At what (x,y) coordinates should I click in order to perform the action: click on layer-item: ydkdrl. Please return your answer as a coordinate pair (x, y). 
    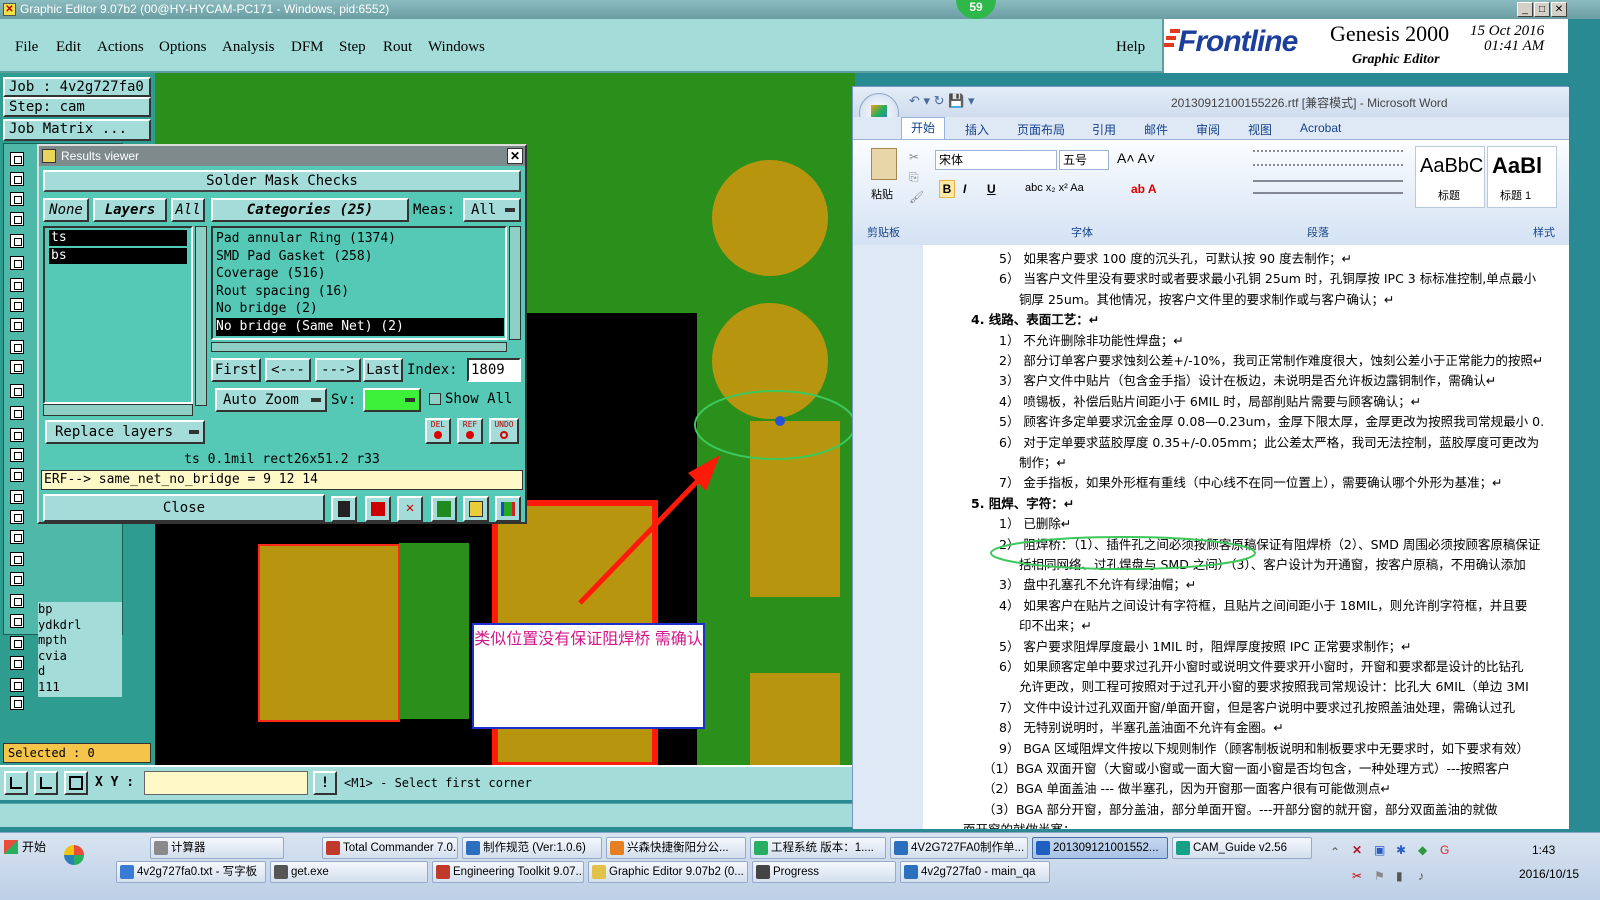
    Looking at the image, I should click on (80, 626).